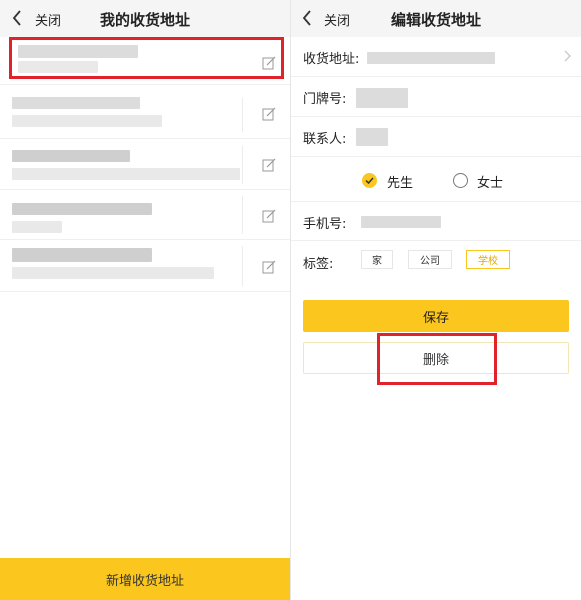 The image size is (581, 600). Describe the element at coordinates (436, 181) in the screenshot. I see `gender-selector: 先生 女士` at that location.